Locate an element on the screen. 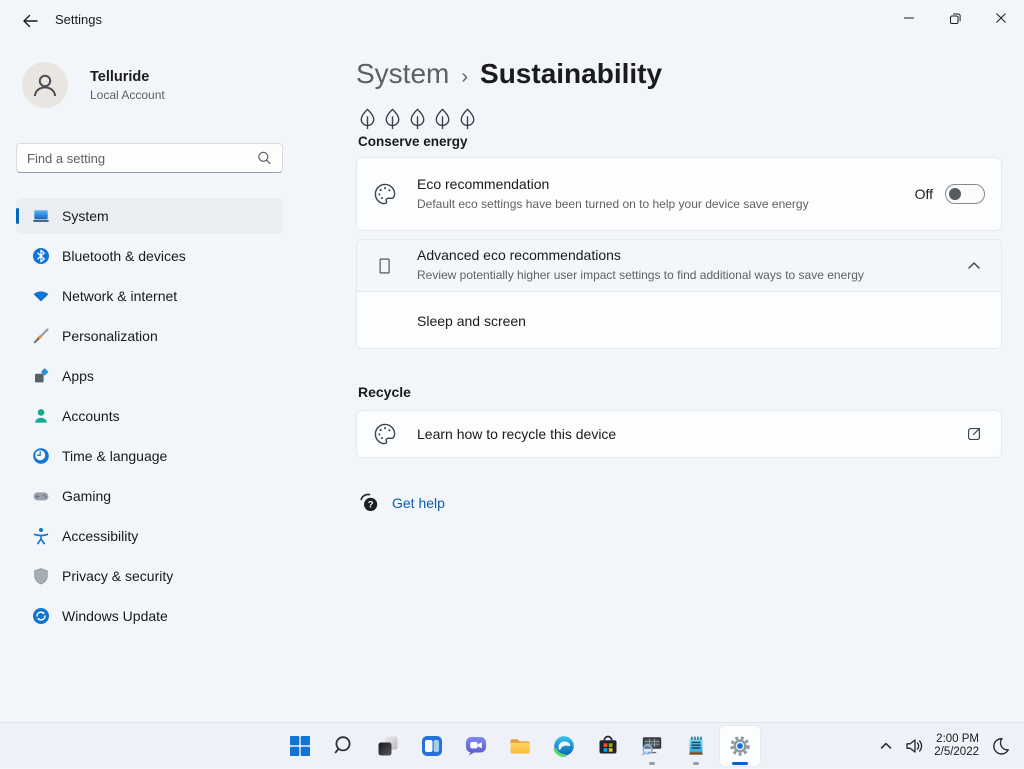  taskbar: 2:00 PM 2/5/2022 is located at coordinates (512, 745).